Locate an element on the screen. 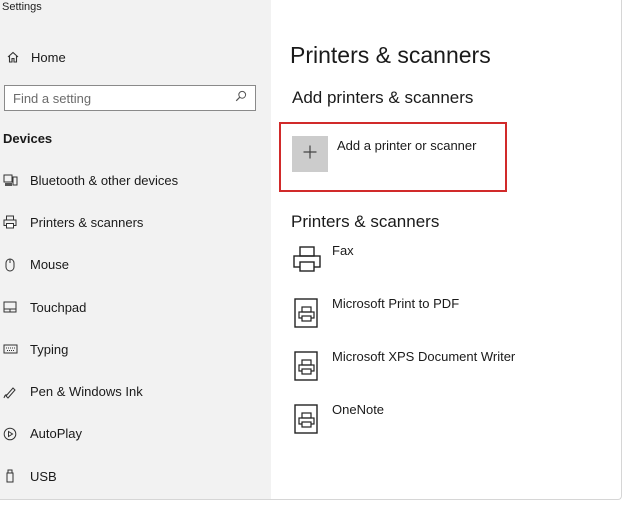 Image resolution: width=624 pixels, height=506 pixels. mouse-icon is located at coordinates (10, 265).